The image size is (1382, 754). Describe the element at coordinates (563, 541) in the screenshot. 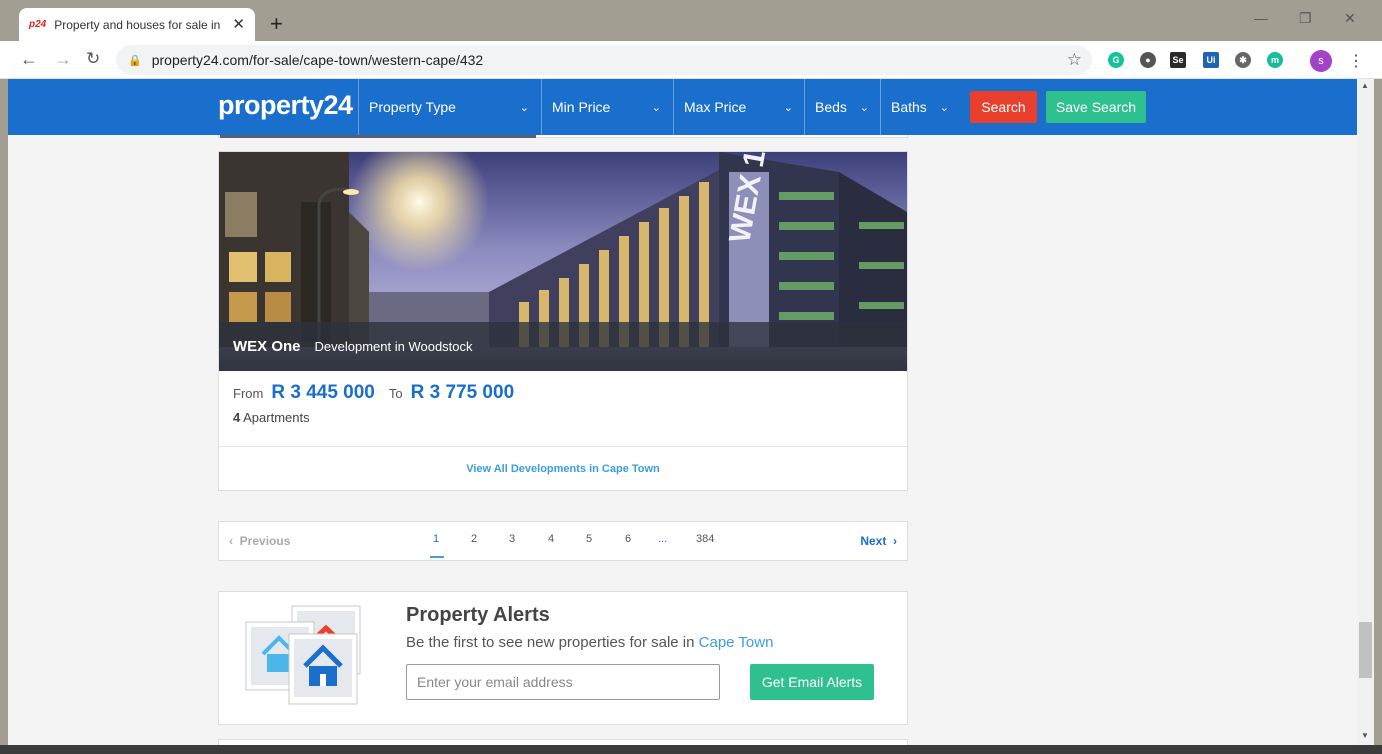

I see `pagination: ‹ Previous 1 2 3 4 5 6 ... 384 Next ›` at that location.